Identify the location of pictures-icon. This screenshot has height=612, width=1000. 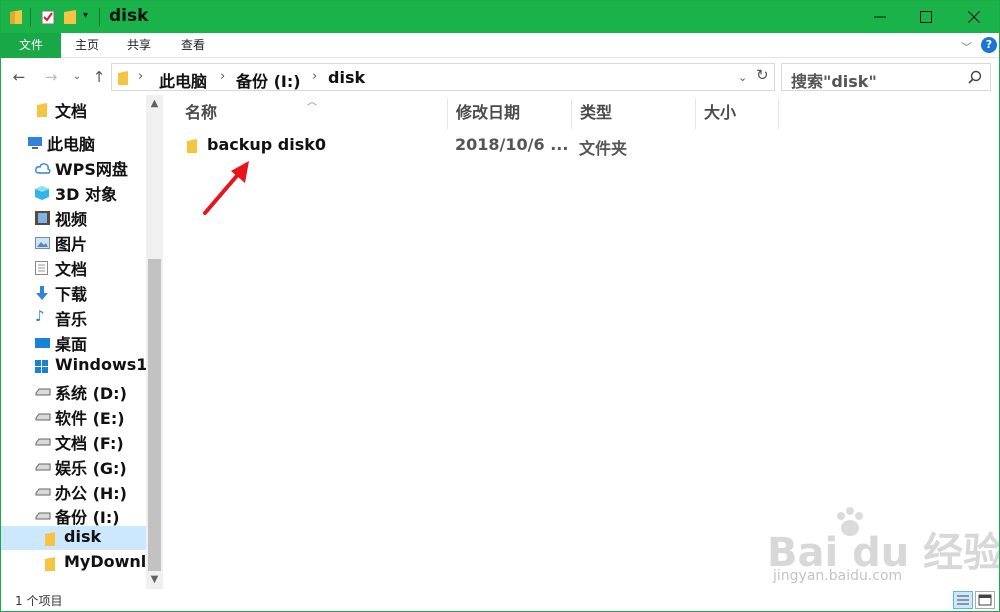
(42, 242).